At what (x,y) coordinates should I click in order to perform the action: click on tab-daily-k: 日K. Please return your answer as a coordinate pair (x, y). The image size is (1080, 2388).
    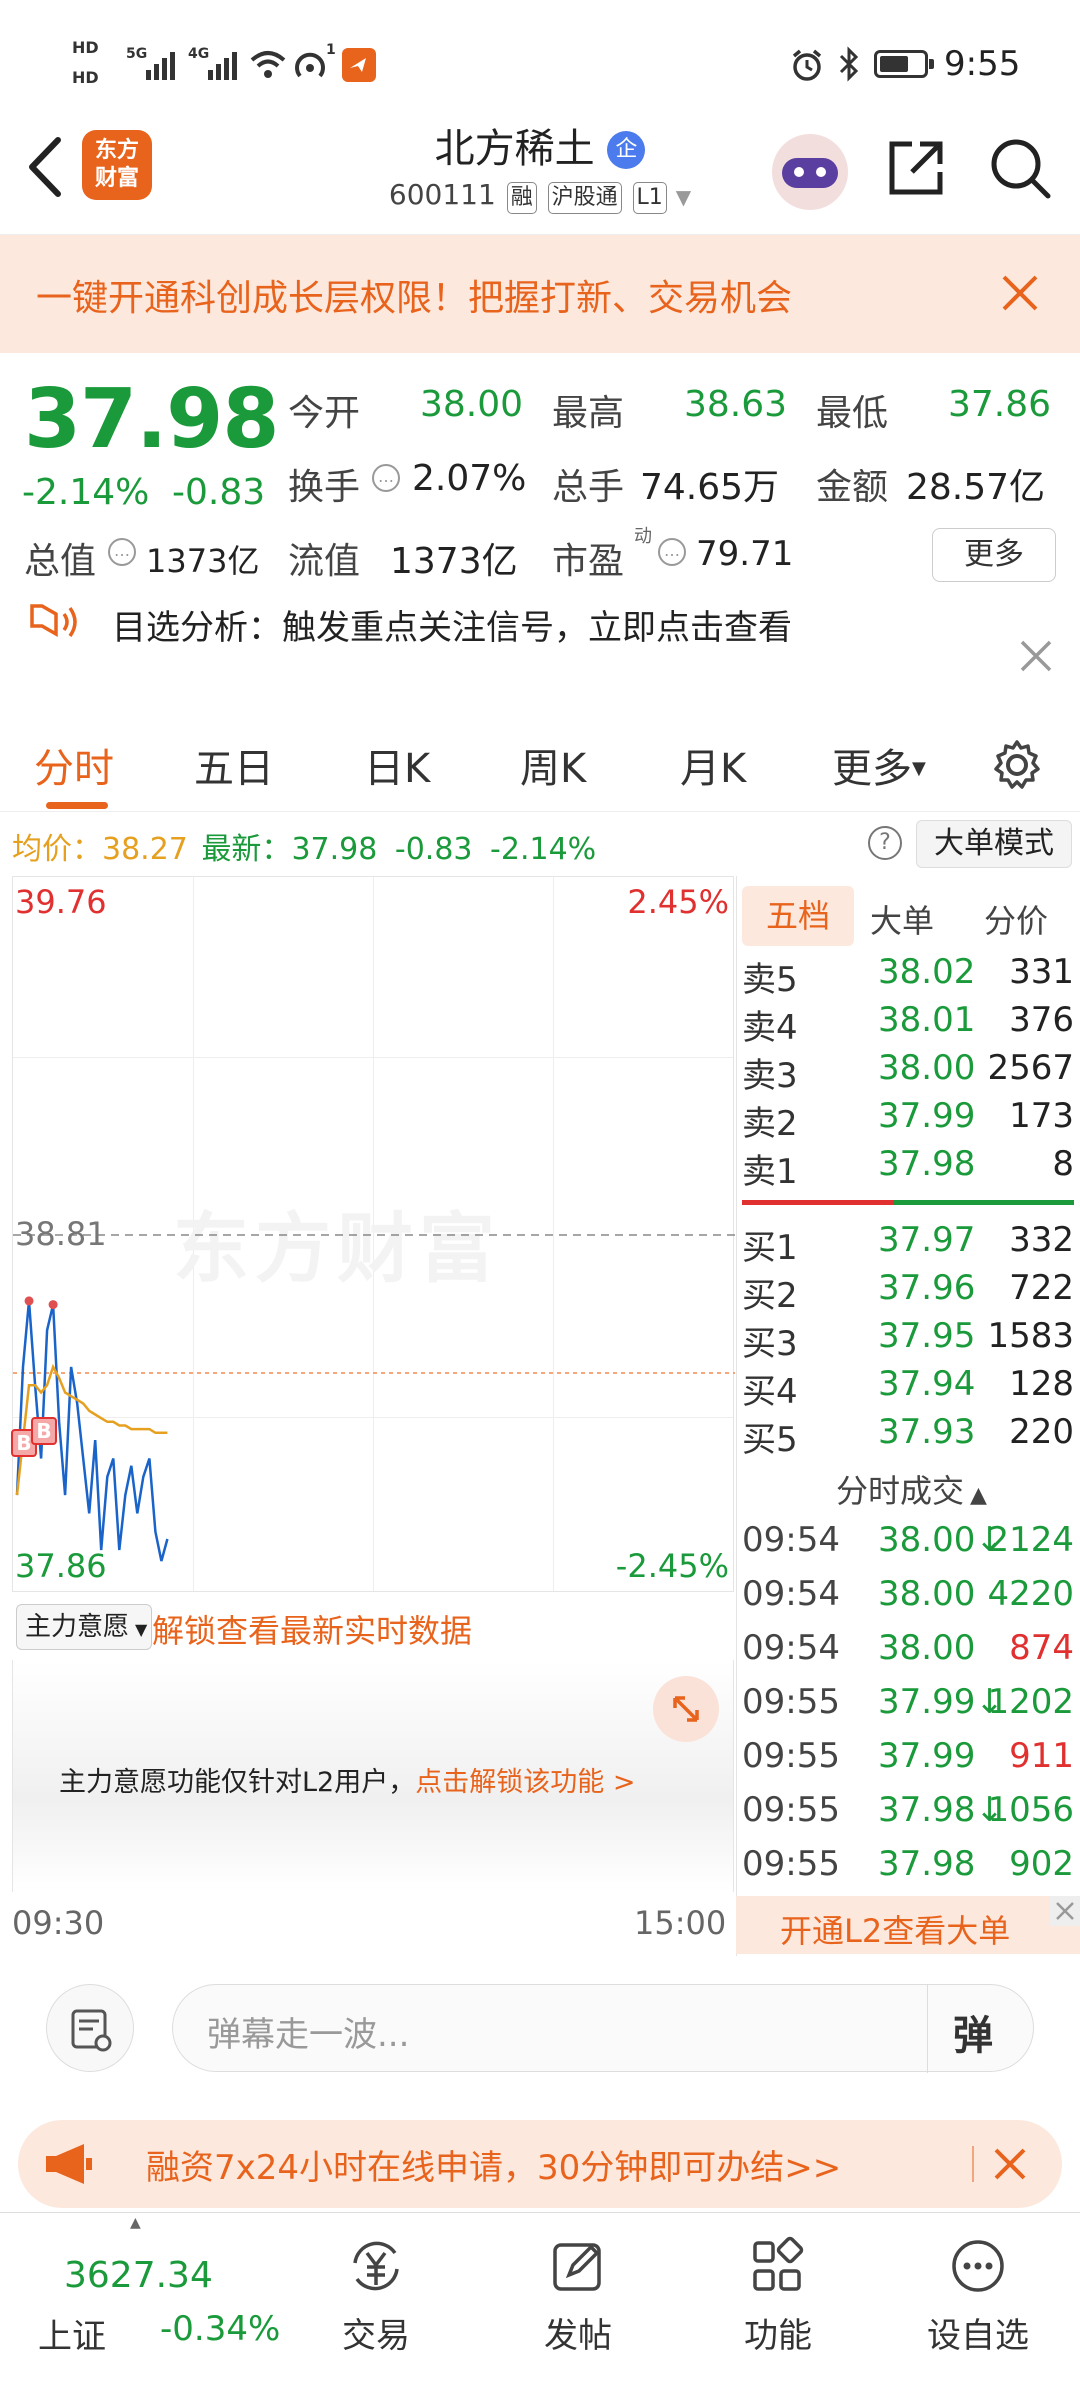
    Looking at the image, I should click on (397, 765).